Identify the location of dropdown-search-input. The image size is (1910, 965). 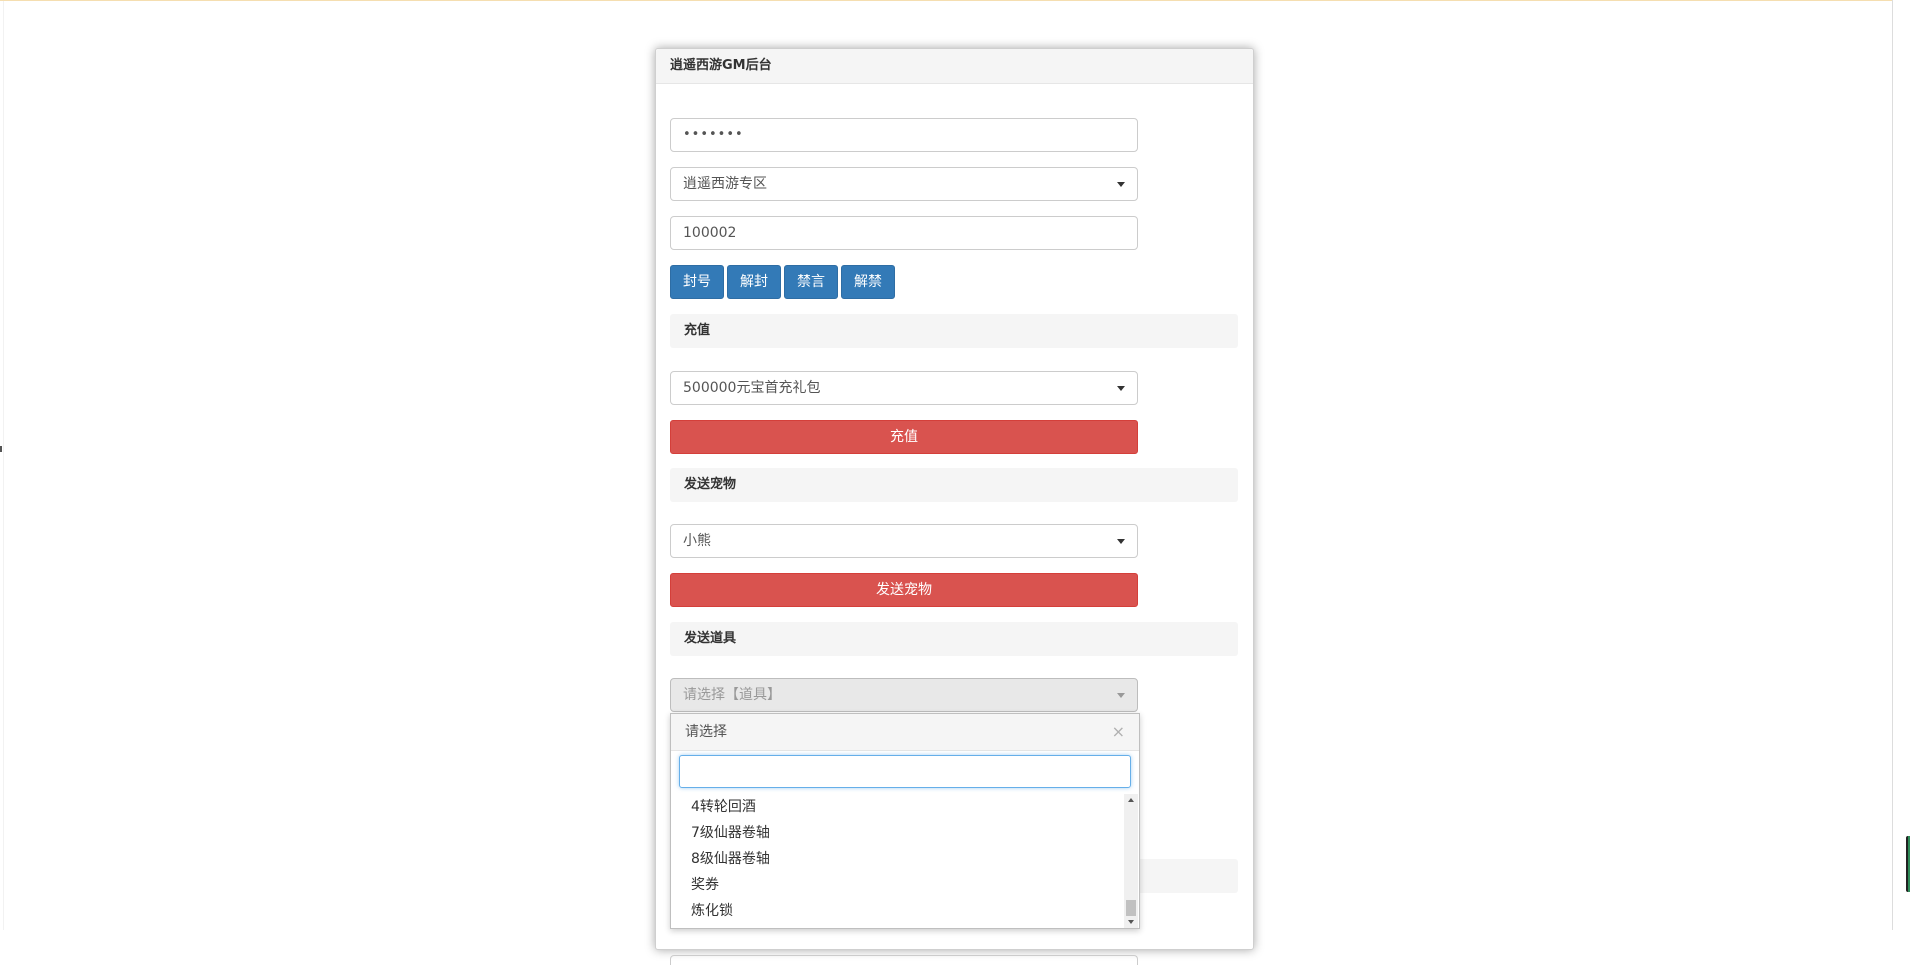
(905, 771).